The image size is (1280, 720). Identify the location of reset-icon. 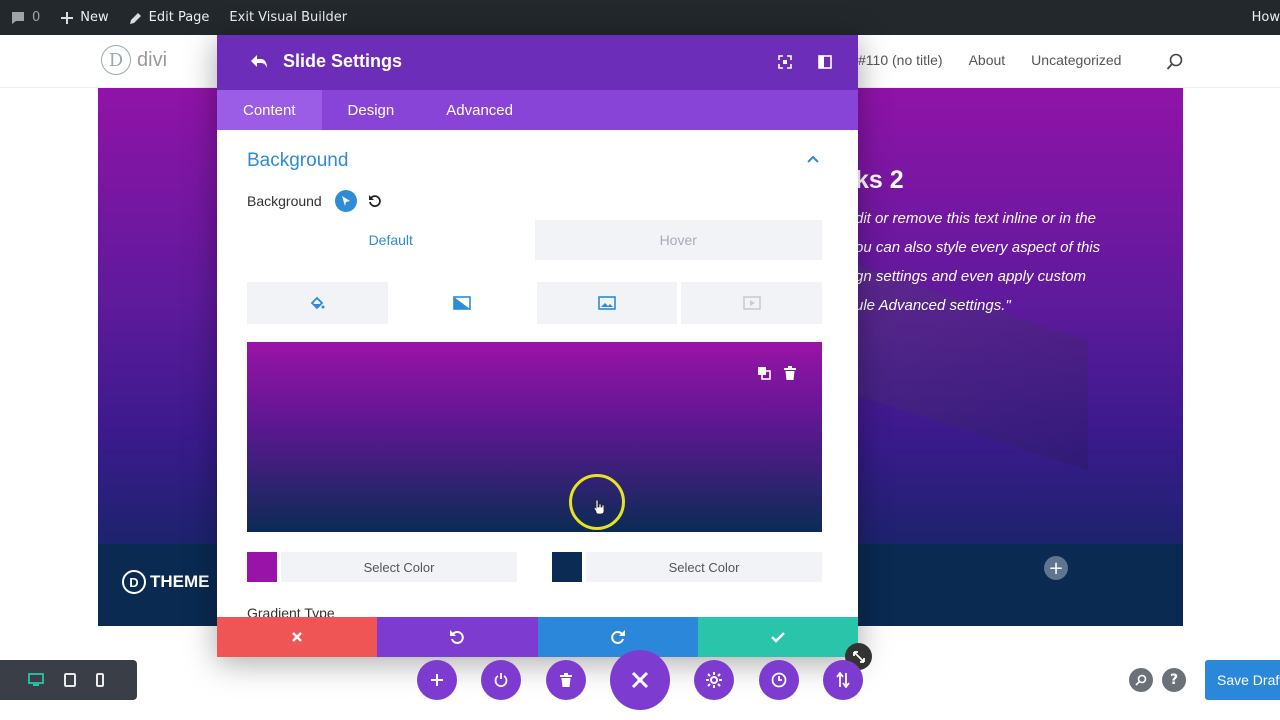
(375, 201).